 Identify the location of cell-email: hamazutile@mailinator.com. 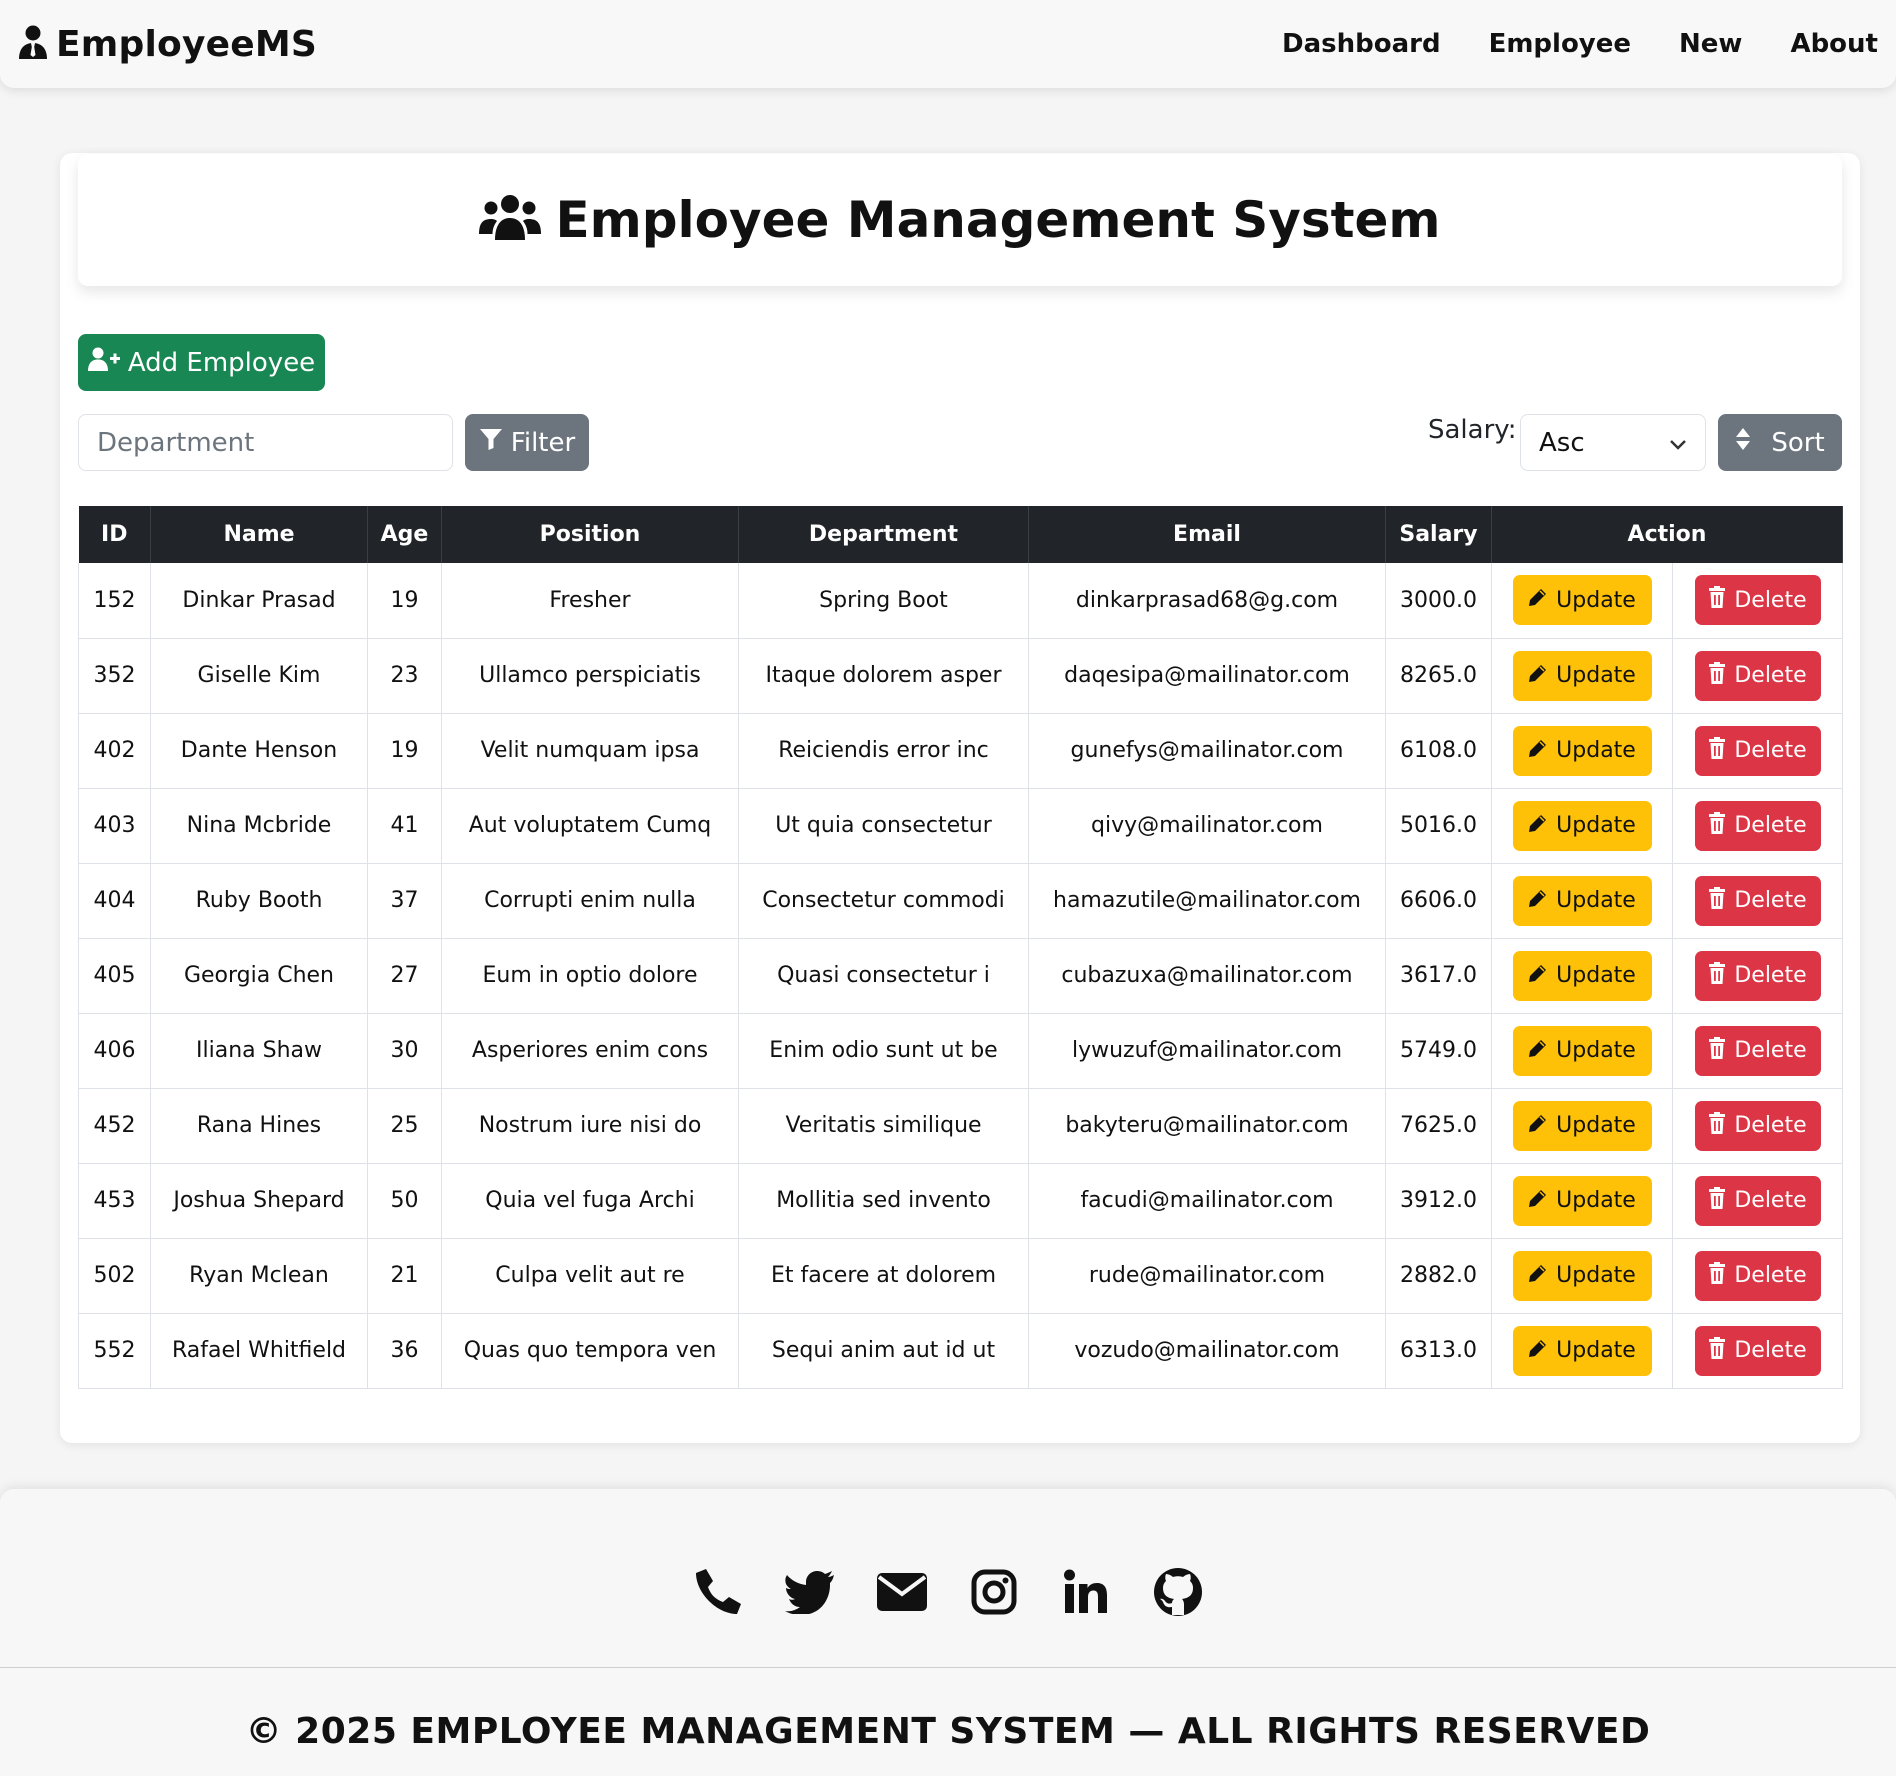
(1207, 900).